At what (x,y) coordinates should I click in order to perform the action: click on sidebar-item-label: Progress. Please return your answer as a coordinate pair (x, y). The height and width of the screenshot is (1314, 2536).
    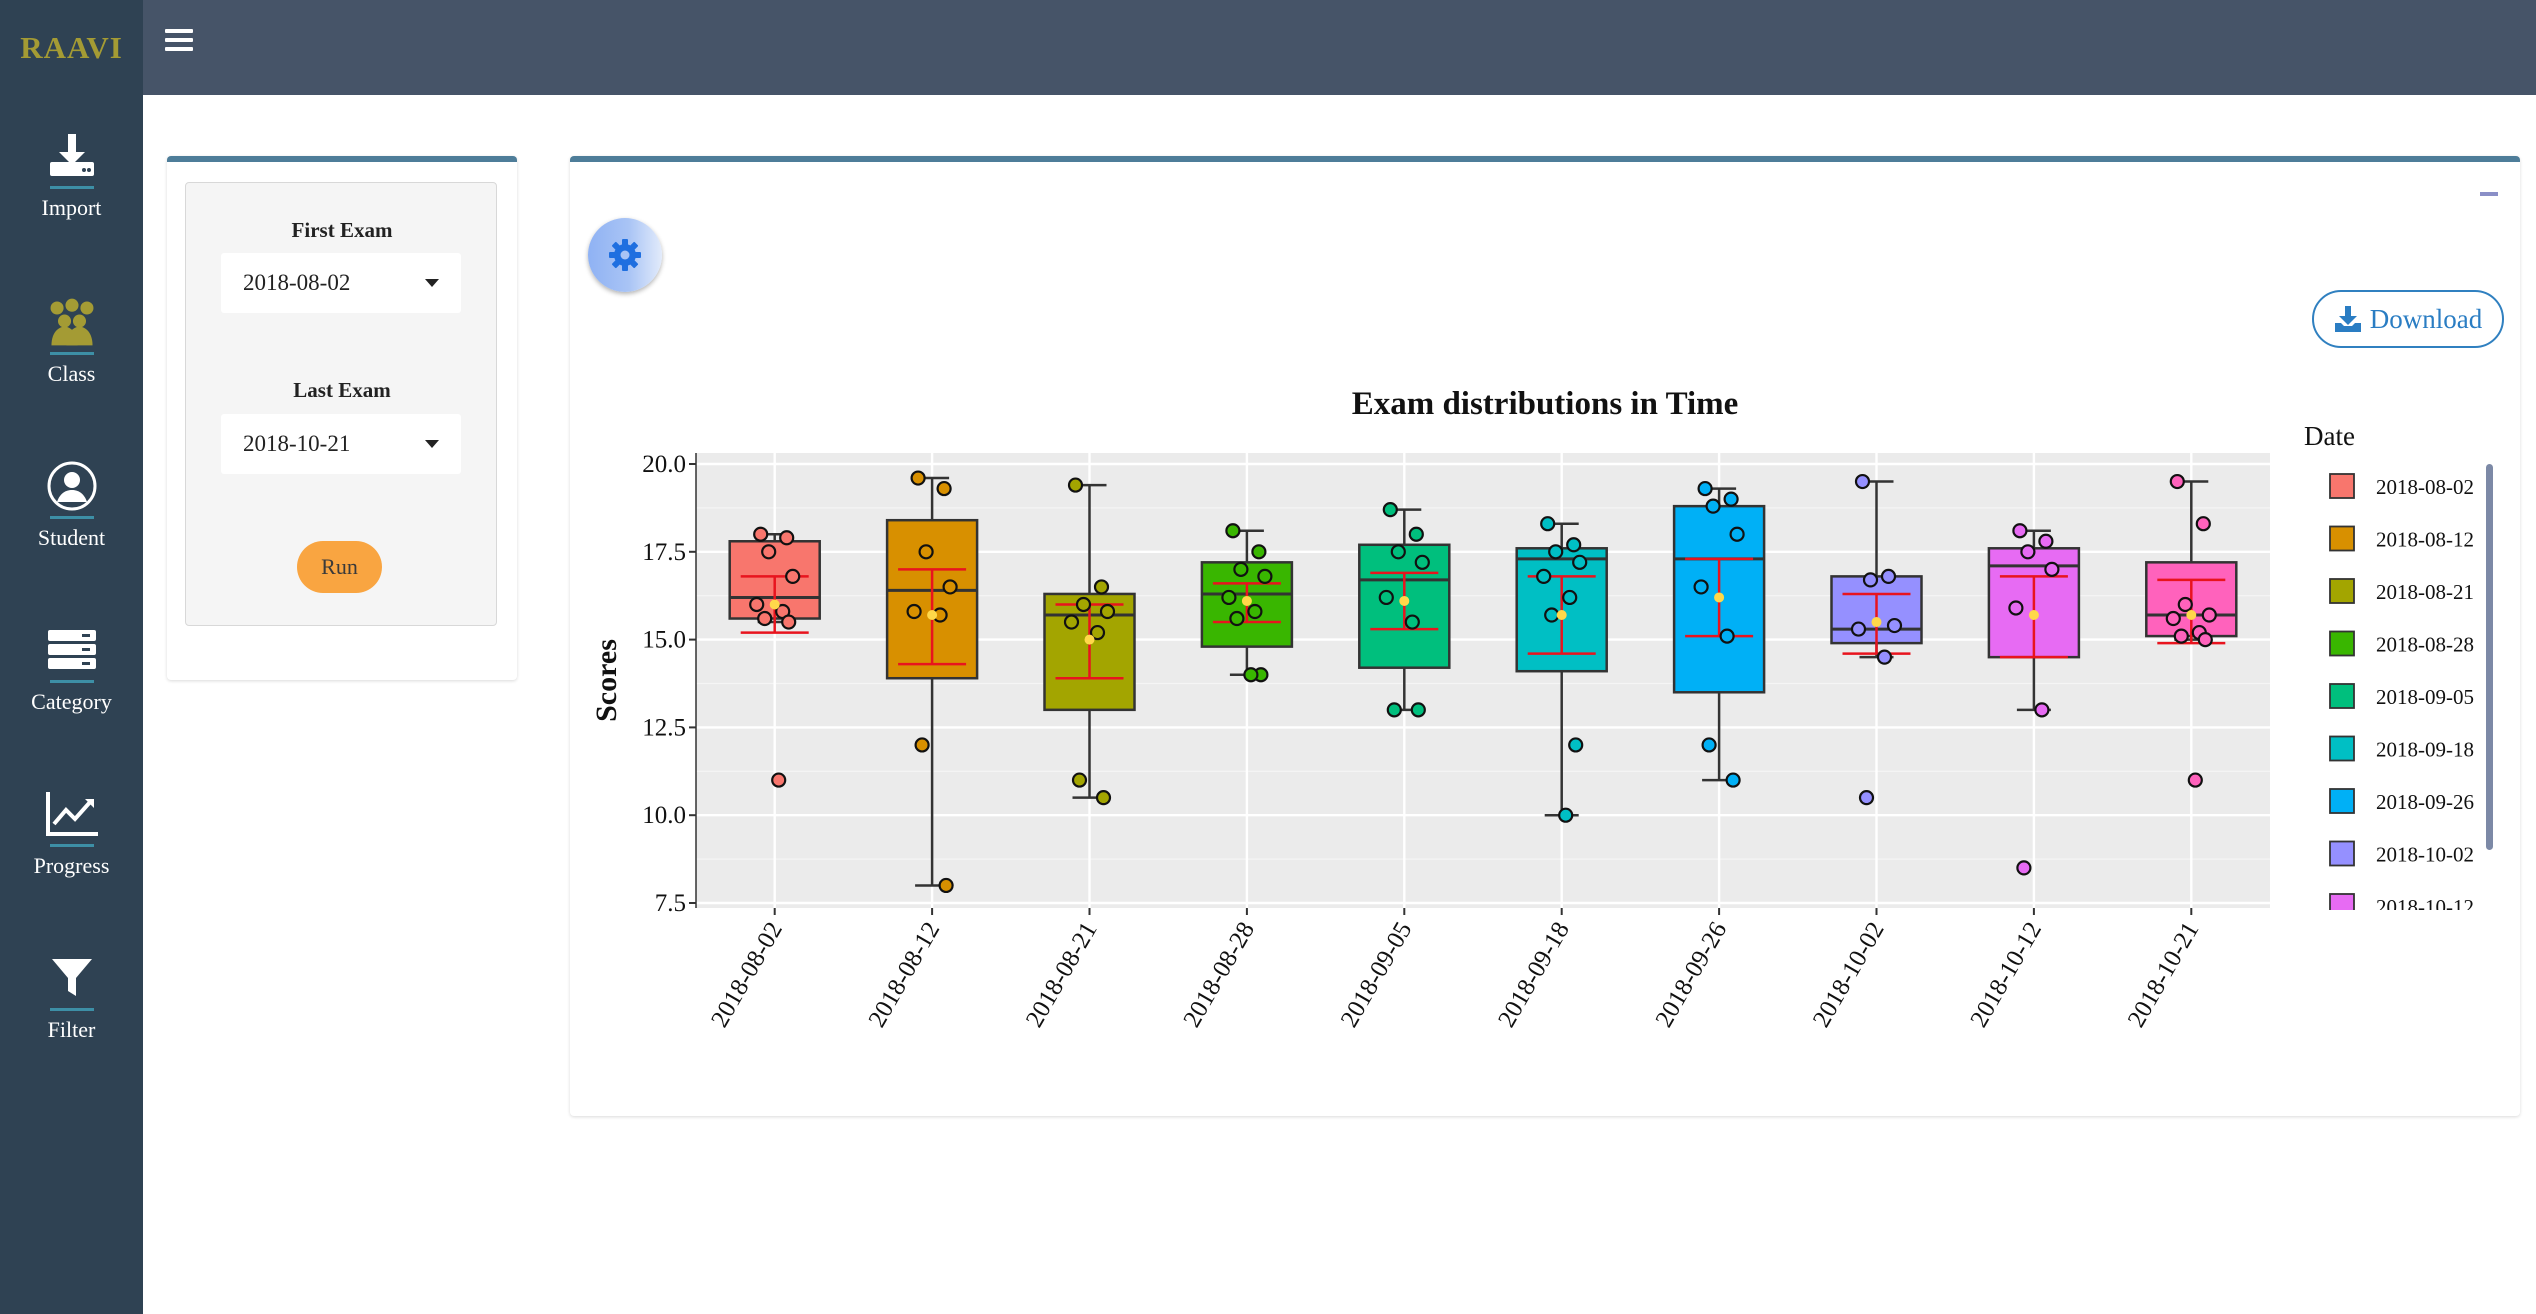
    Looking at the image, I should click on (71, 865).